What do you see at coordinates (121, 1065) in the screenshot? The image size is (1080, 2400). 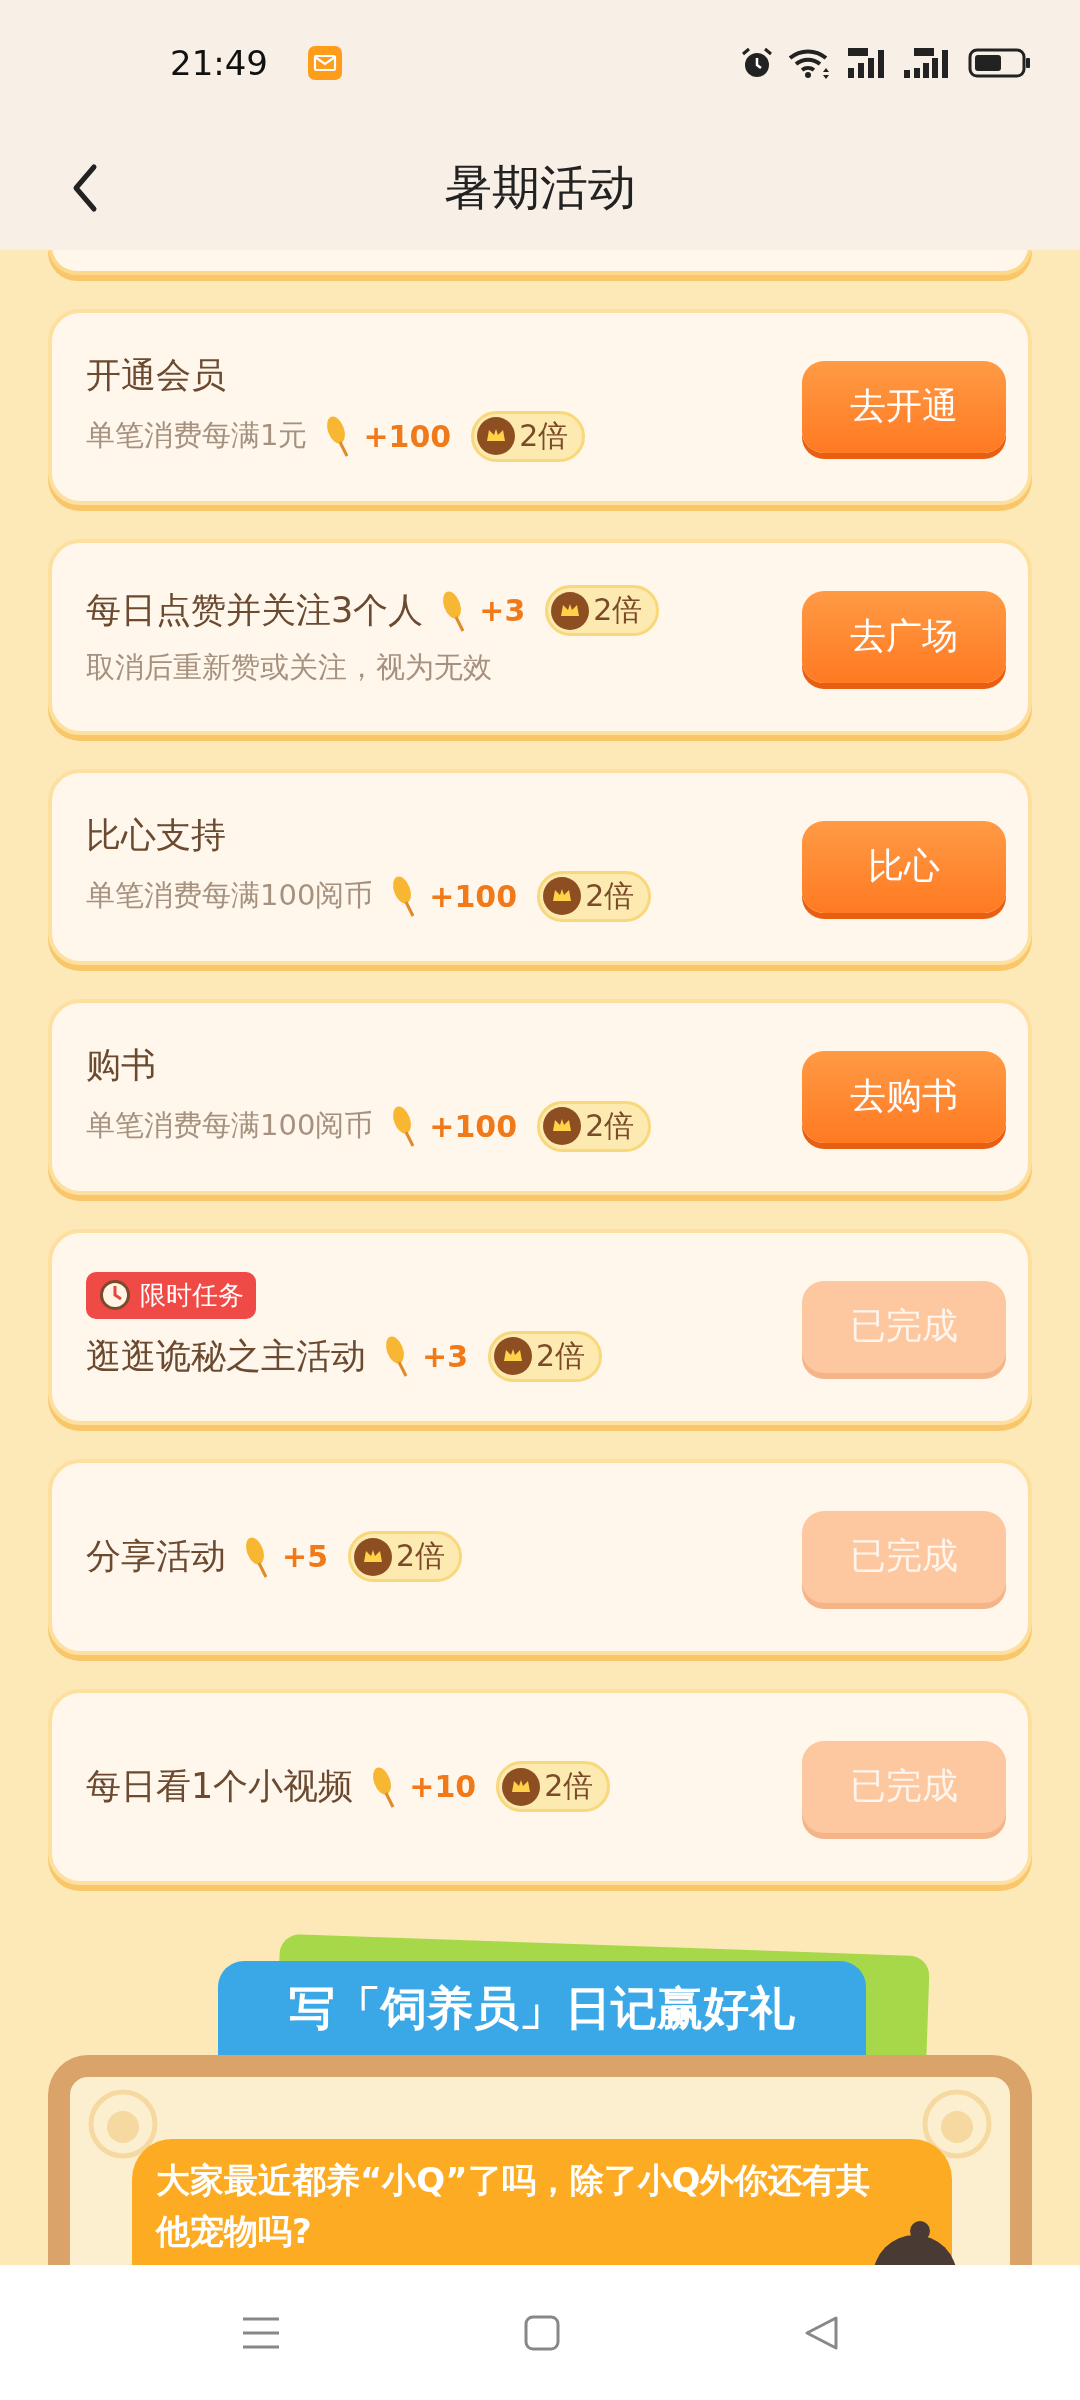 I see `task-title: 购书` at bounding box center [121, 1065].